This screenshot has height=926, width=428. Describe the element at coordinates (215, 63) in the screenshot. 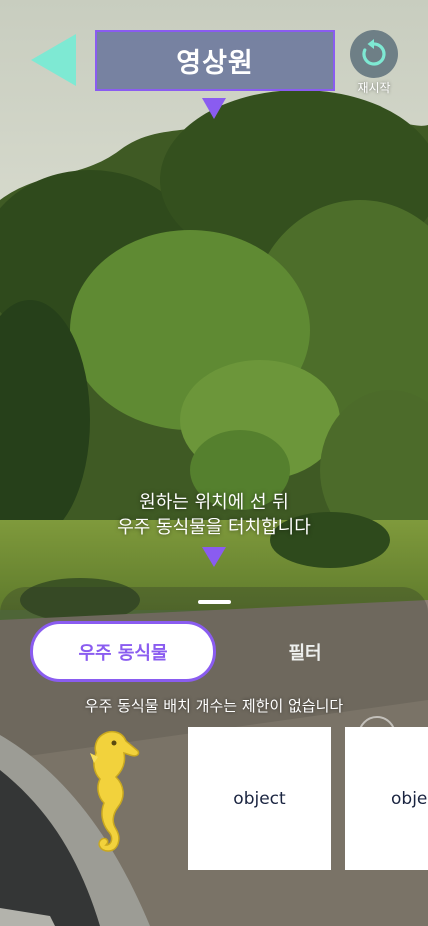

I see `page-title: 영상원` at that location.